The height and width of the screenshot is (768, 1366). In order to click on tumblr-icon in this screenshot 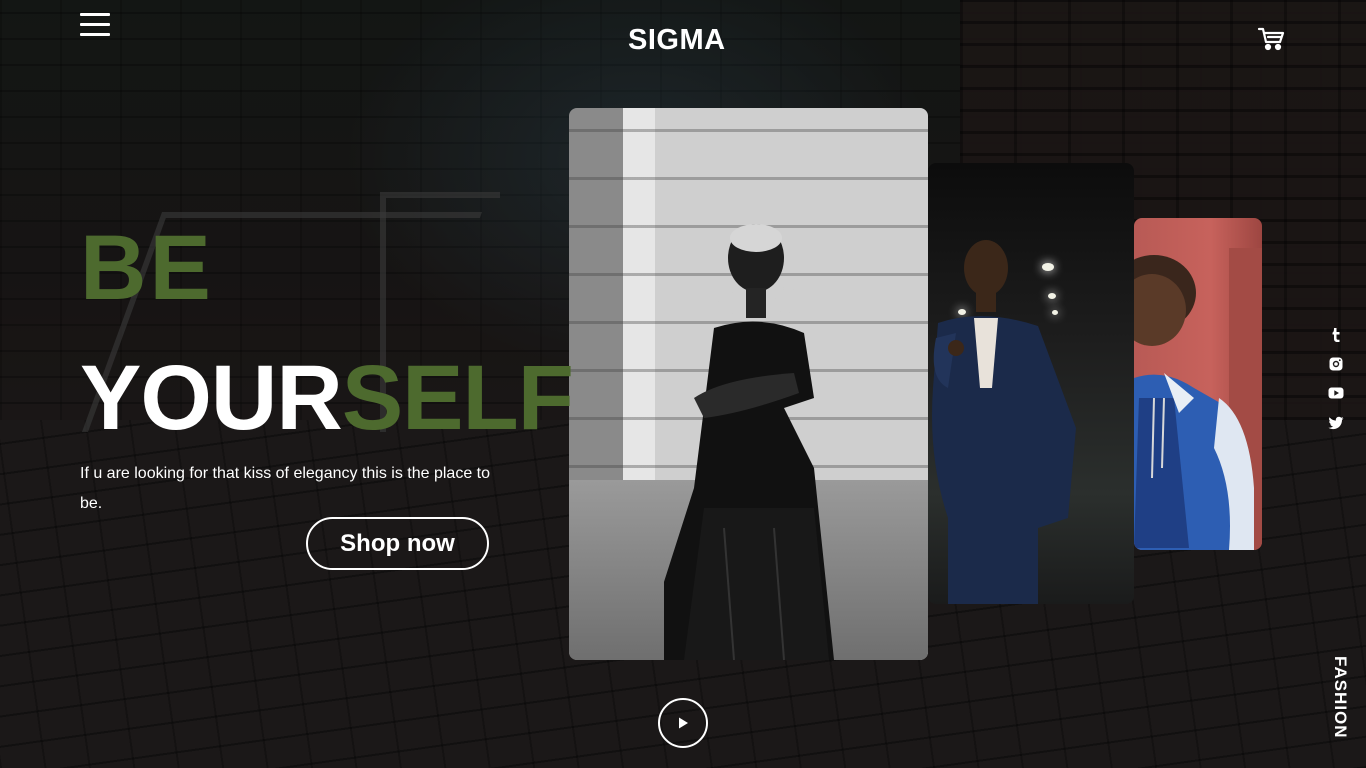, I will do `click(1336, 335)`.